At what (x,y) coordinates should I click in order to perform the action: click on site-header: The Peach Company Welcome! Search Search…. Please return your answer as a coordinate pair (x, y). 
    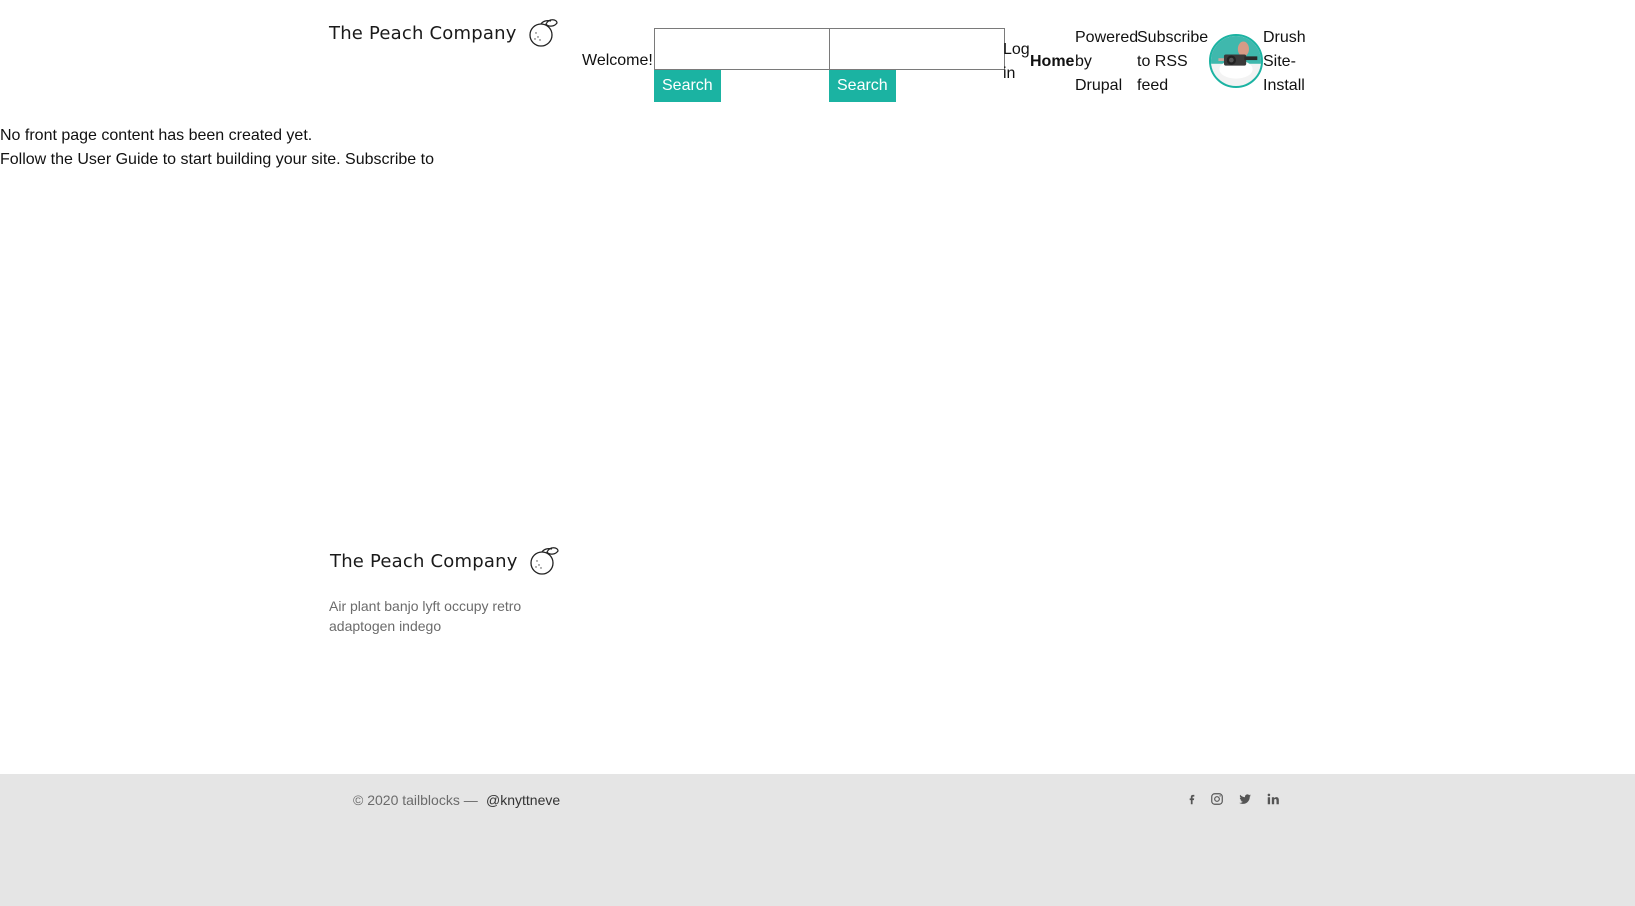
    Looking at the image, I should click on (817, 55).